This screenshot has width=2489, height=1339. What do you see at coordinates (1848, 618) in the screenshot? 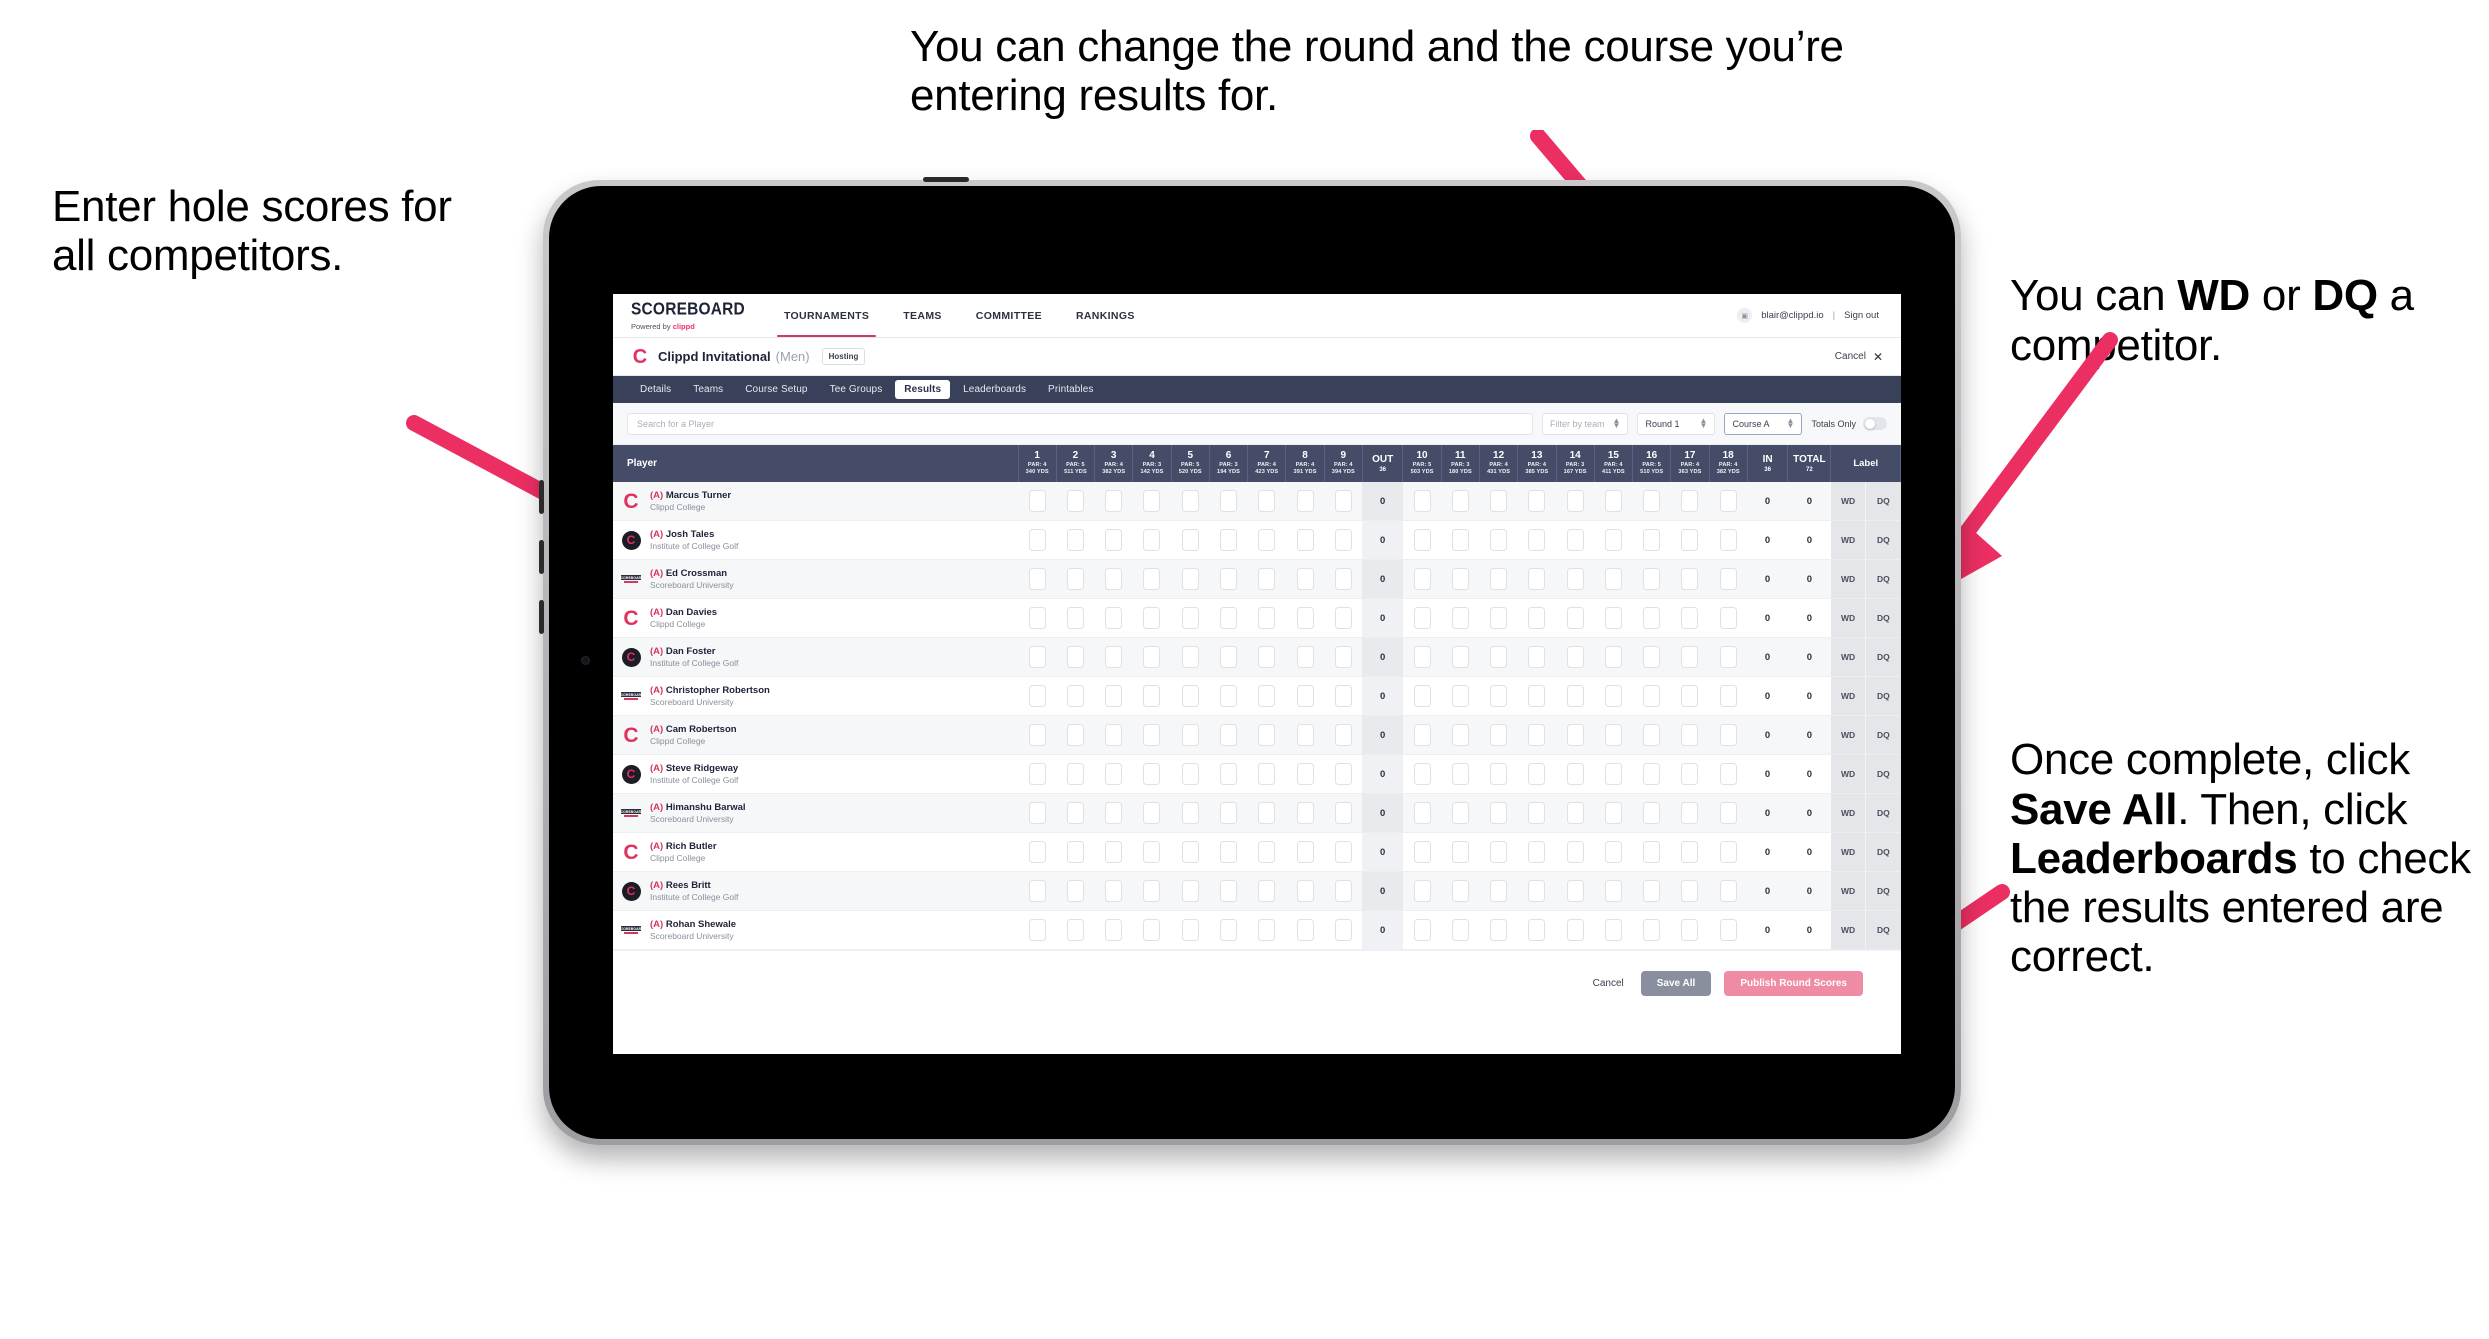
I see `wd-button: WD` at bounding box center [1848, 618].